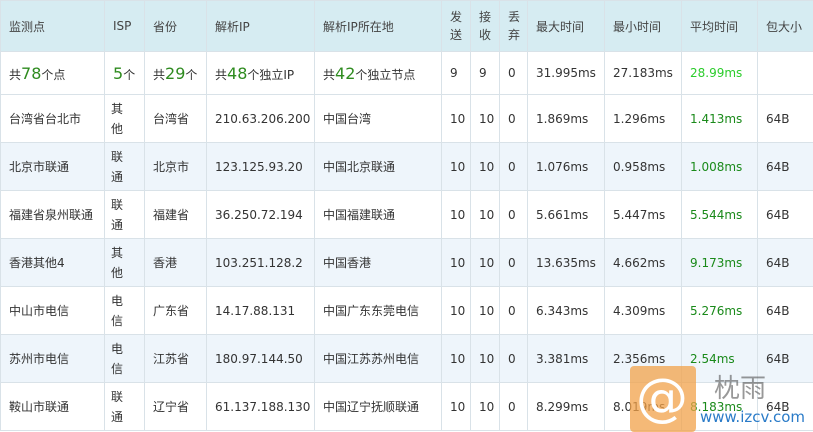 The image size is (813, 432). What do you see at coordinates (52, 166) in the screenshot?
I see `row-node: 北京市联通` at bounding box center [52, 166].